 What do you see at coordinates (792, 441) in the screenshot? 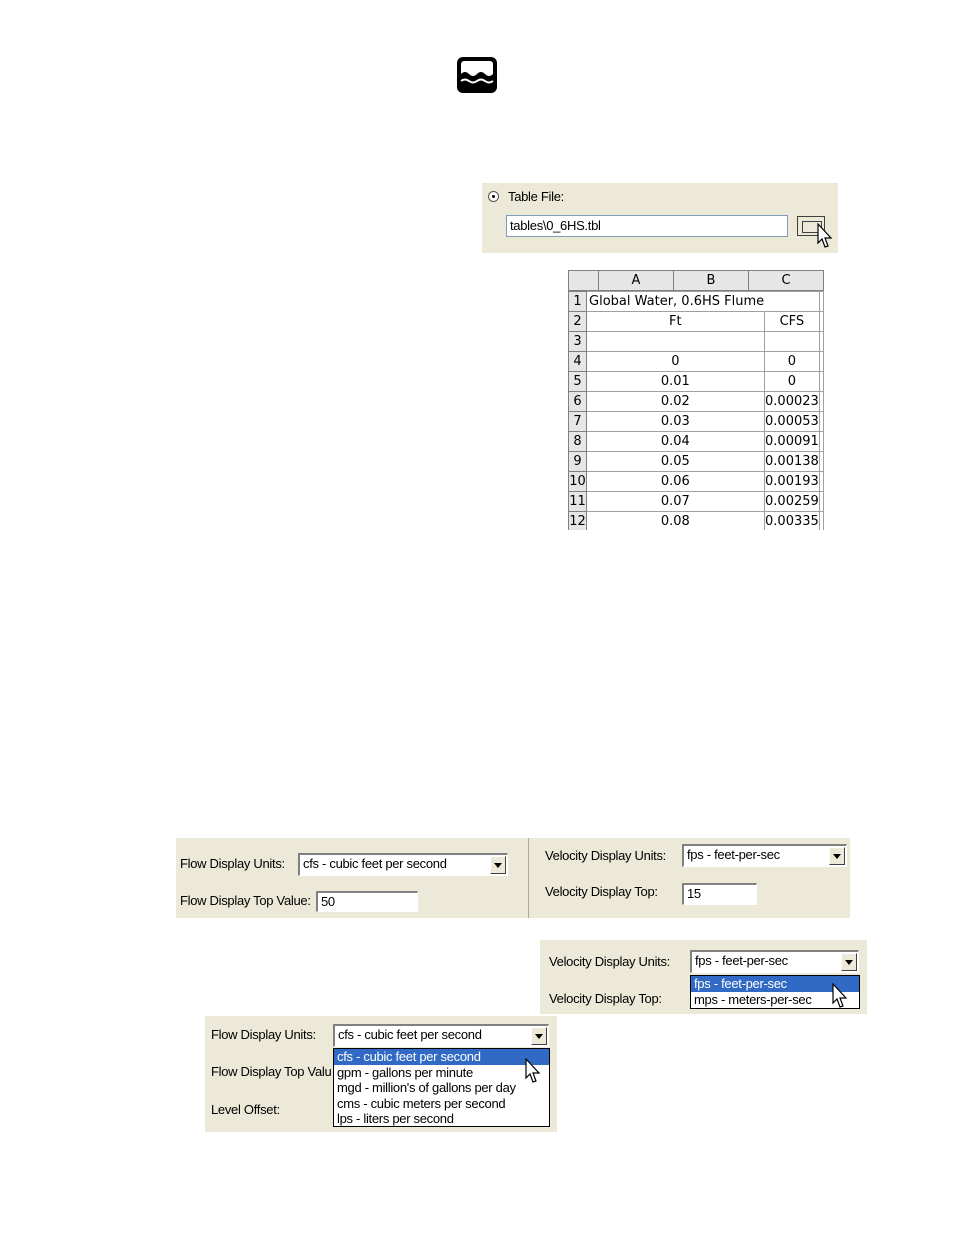
I see `cell-b: 0.00091` at bounding box center [792, 441].